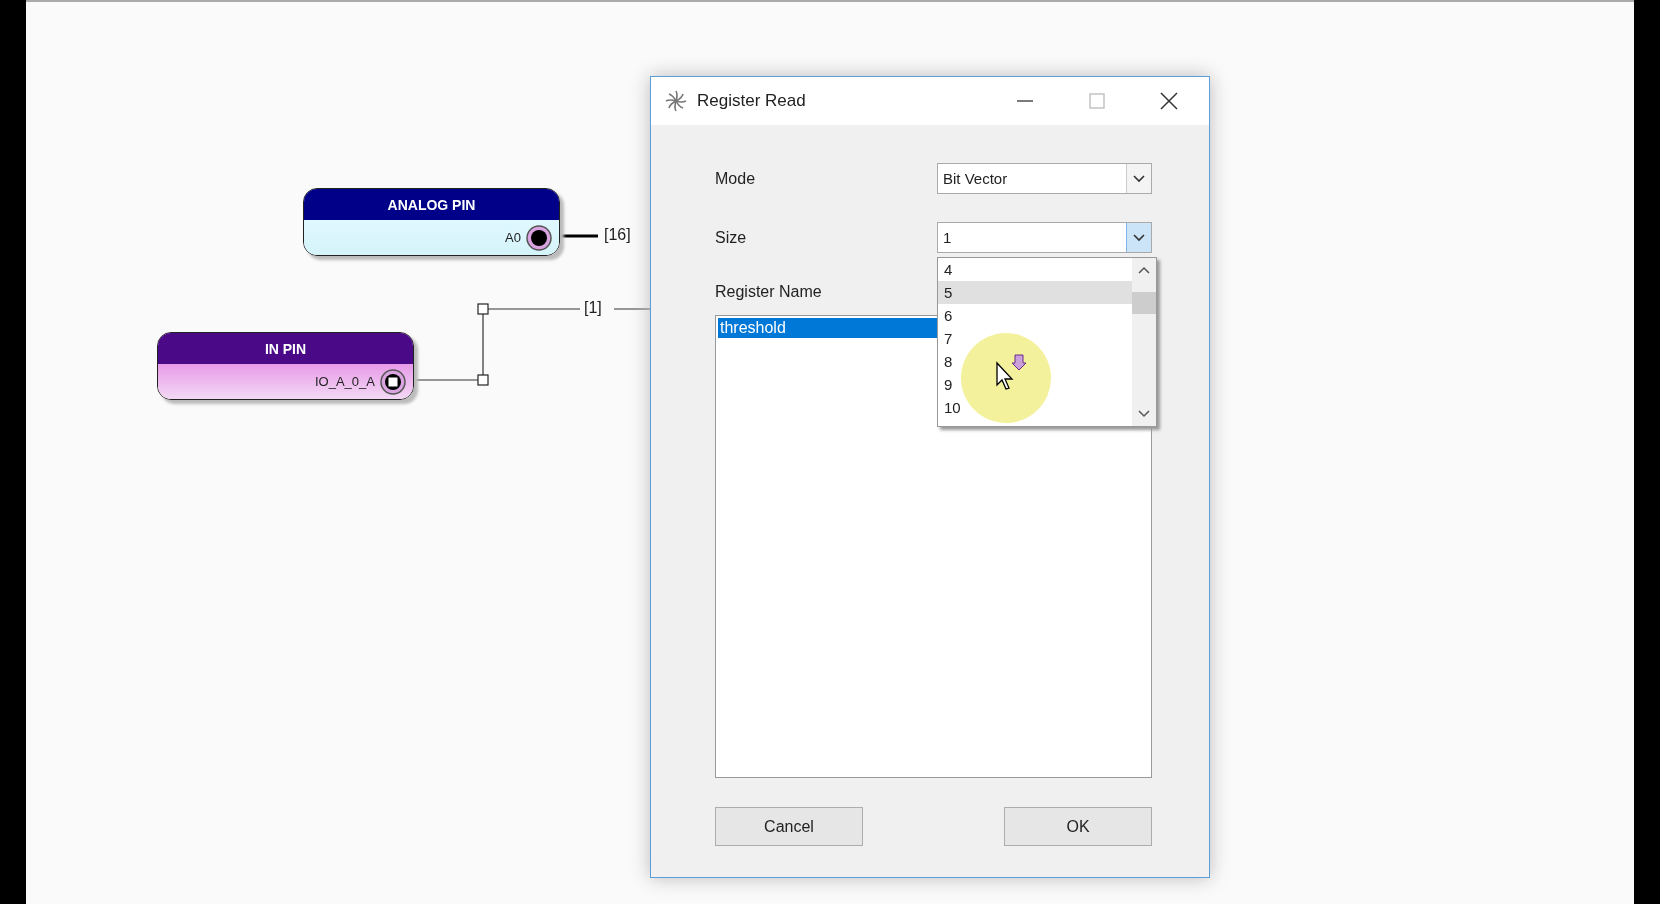 The image size is (1660, 904). What do you see at coordinates (1035, 407) in the screenshot?
I see `dropdown-option: 10` at bounding box center [1035, 407].